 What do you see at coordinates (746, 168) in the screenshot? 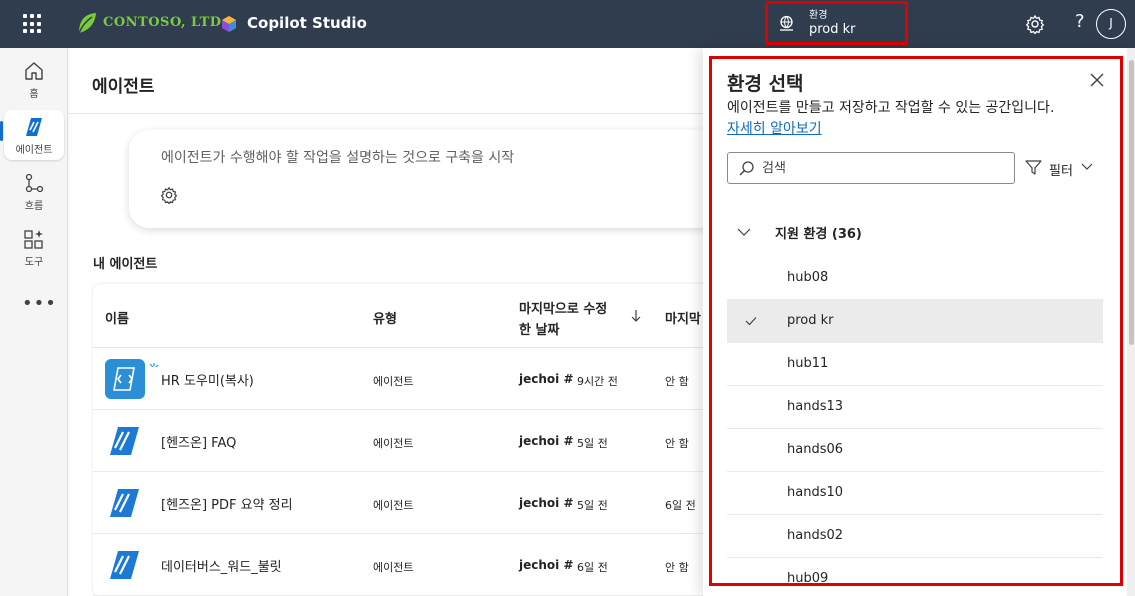
I see `search-icon` at bounding box center [746, 168].